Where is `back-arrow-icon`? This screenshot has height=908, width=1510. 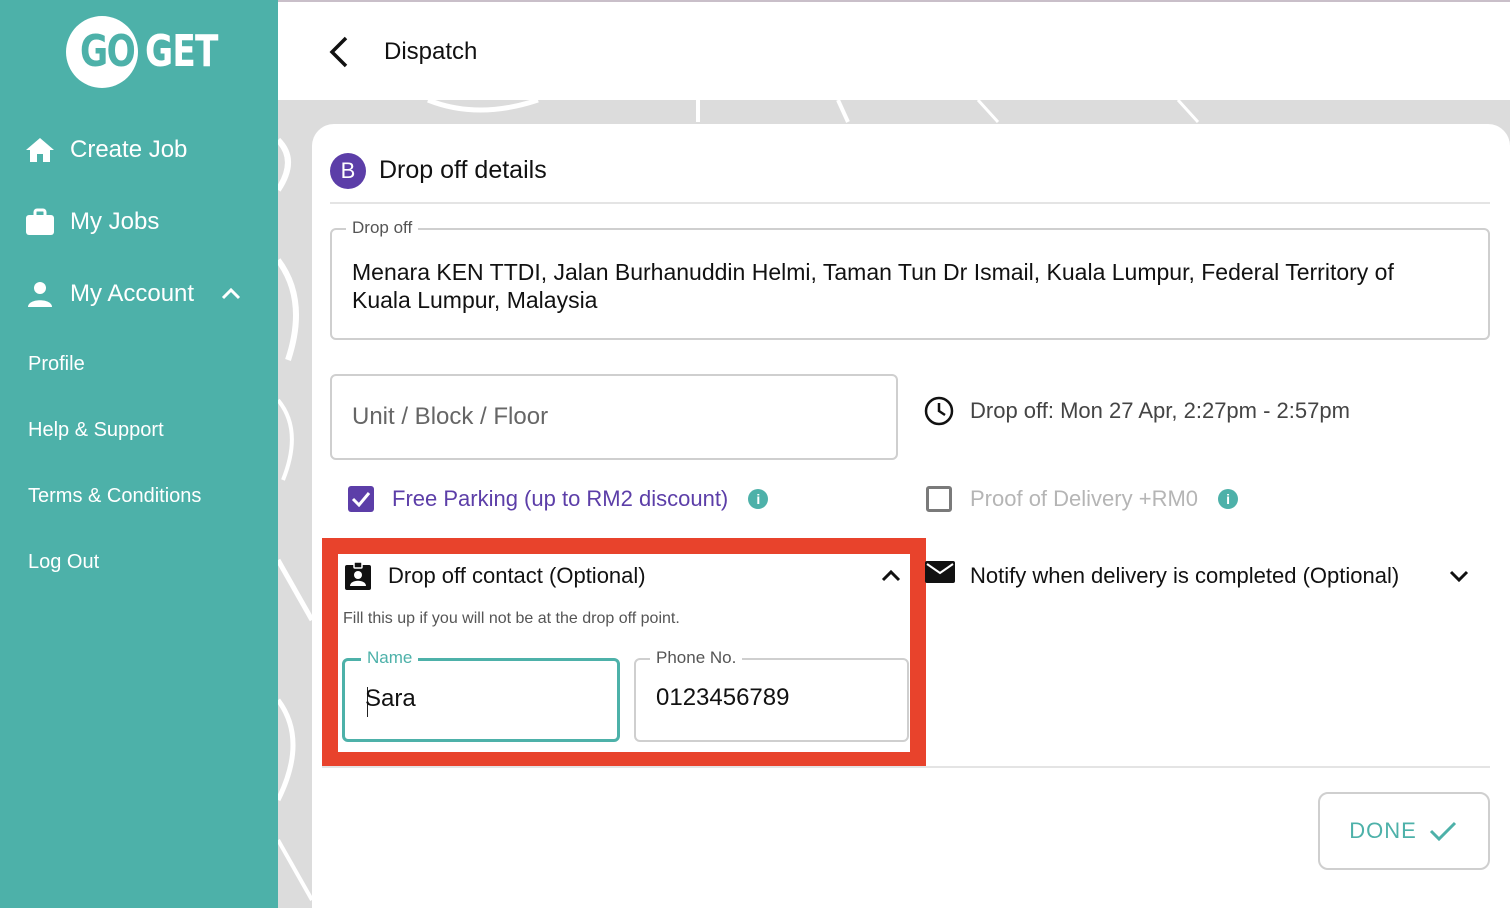
back-arrow-icon is located at coordinates (341, 52).